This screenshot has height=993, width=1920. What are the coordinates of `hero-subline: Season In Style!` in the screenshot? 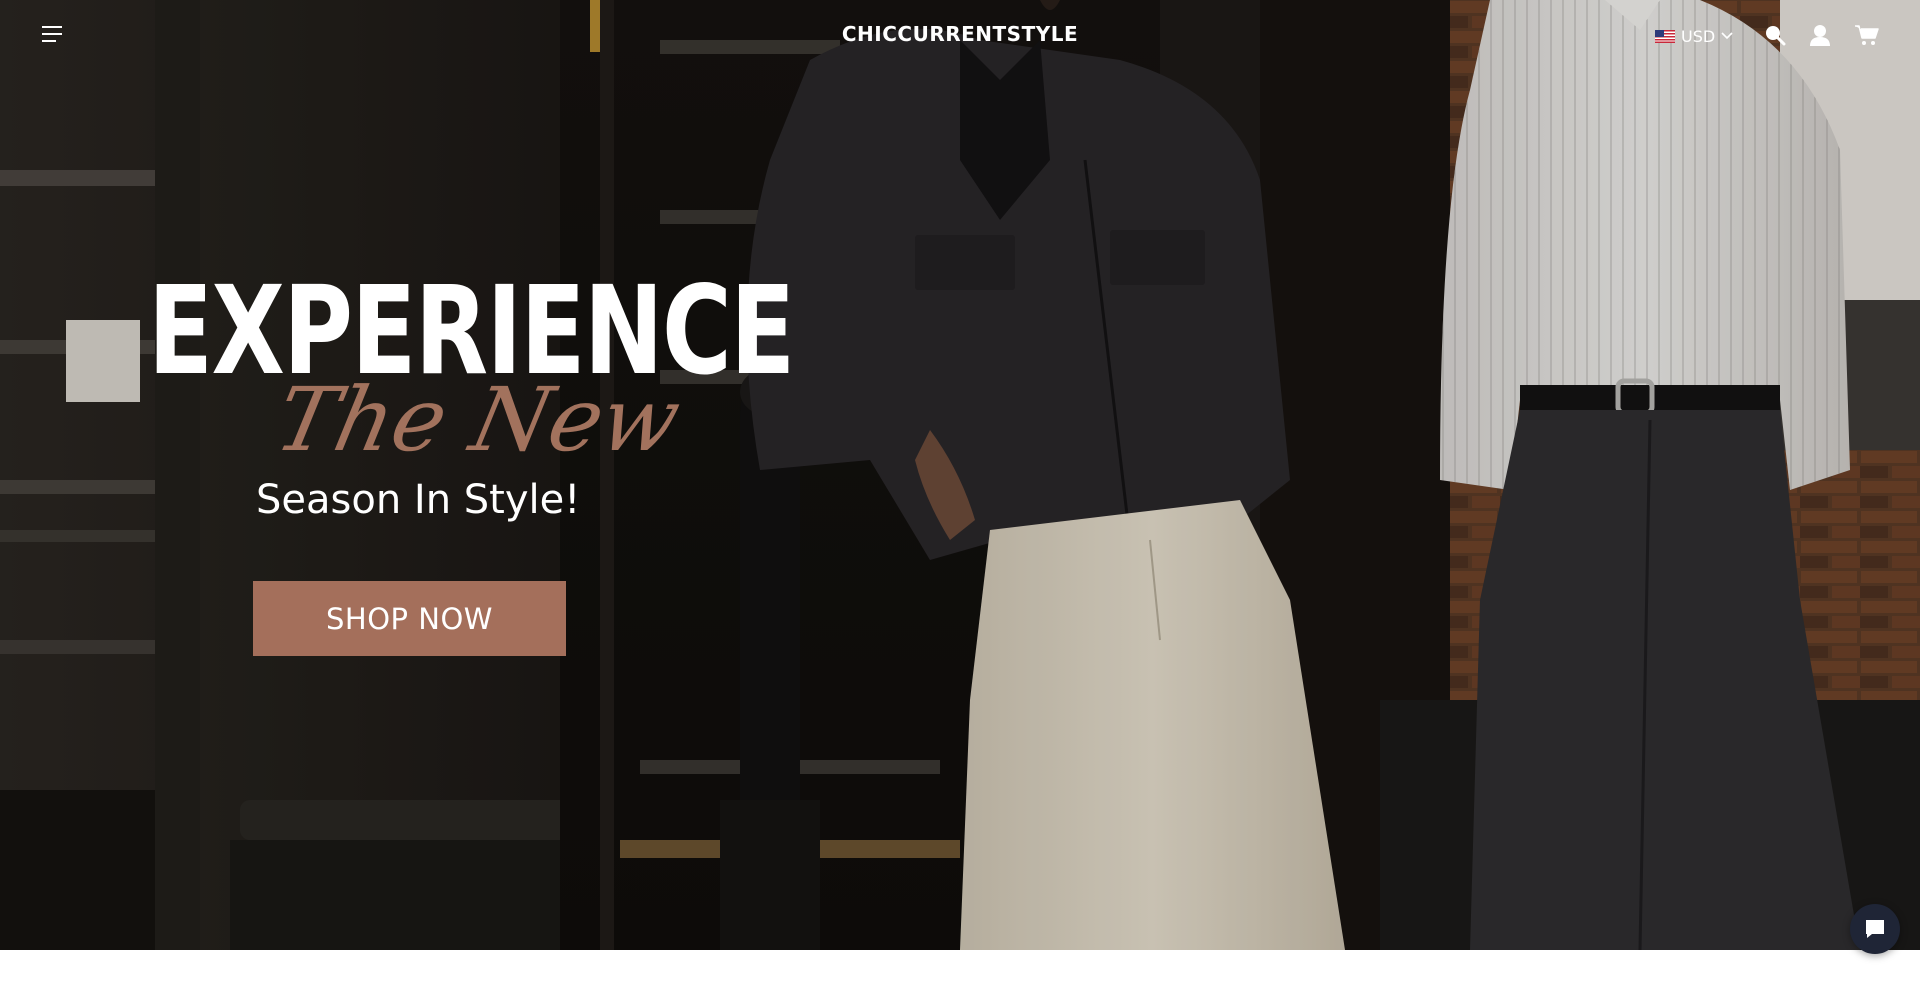 It's located at (418, 500).